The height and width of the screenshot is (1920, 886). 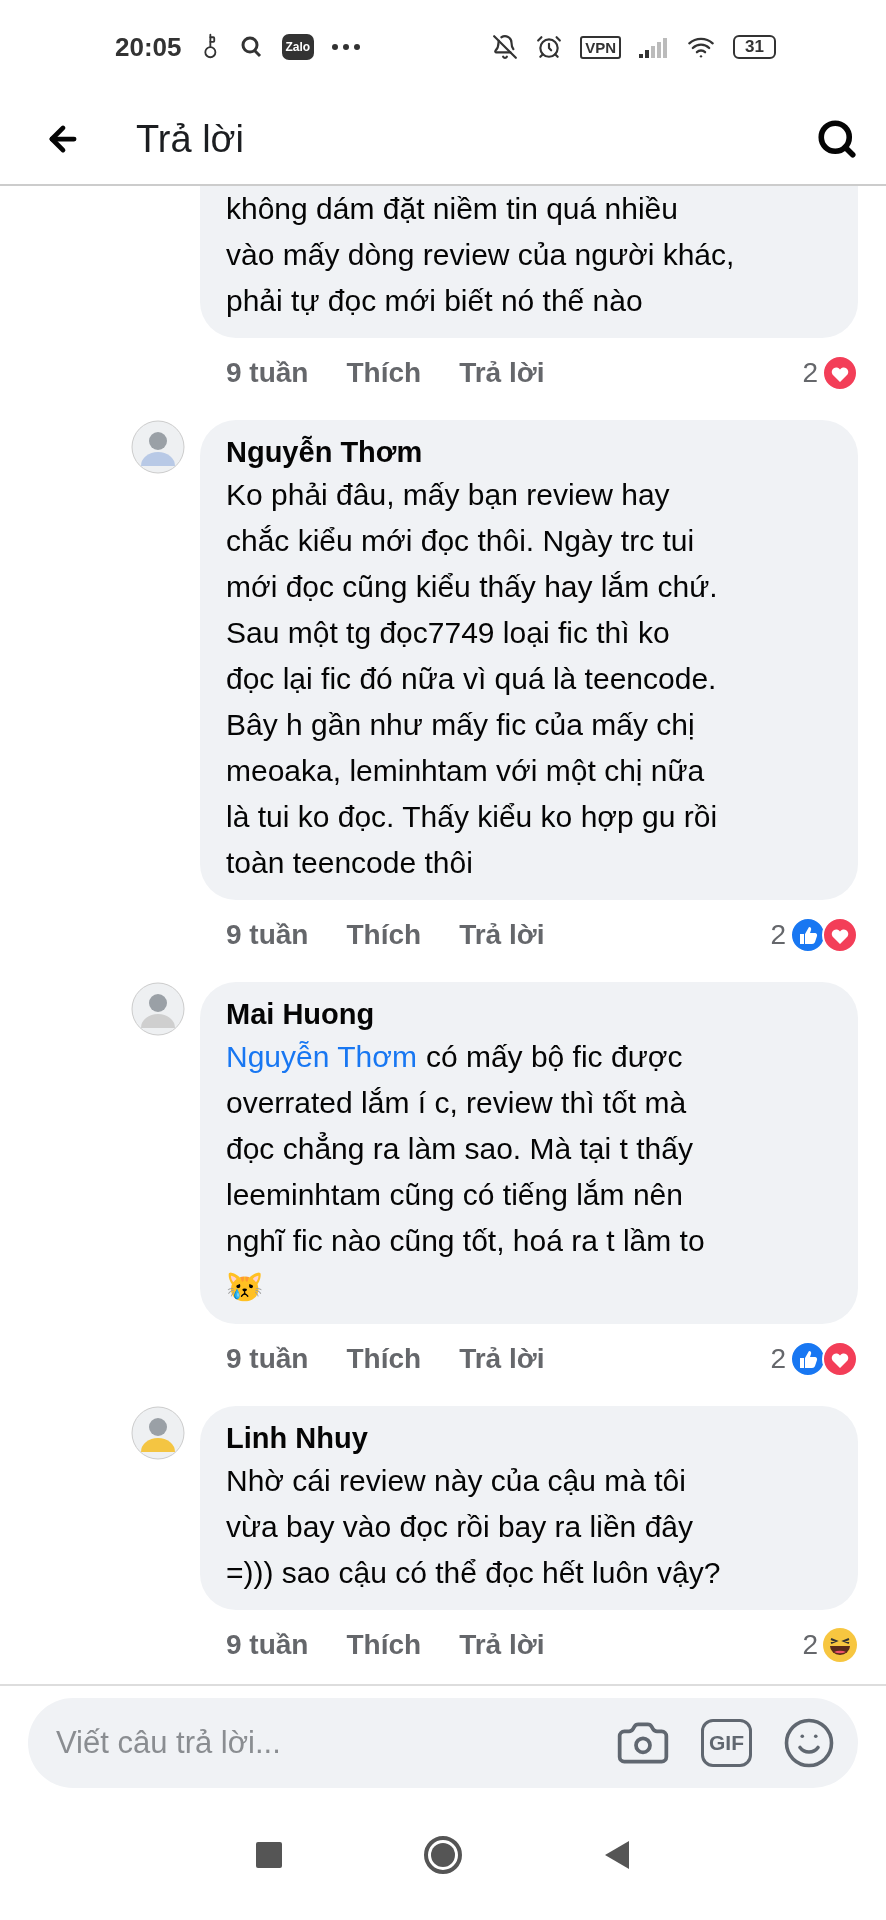 What do you see at coordinates (466, 1172) in the screenshot?
I see `comment-text: Nguyễn Thơm có mấy bộ fic được overrated lắm í c, review thì tốt mà đọc chẳng ra làm sao. Mà tại t thấy leeminhtam cũng có tiếng lắm nên nghĩ fic nào cũng tốt, hoá ra t lầm to 😿` at bounding box center [466, 1172].